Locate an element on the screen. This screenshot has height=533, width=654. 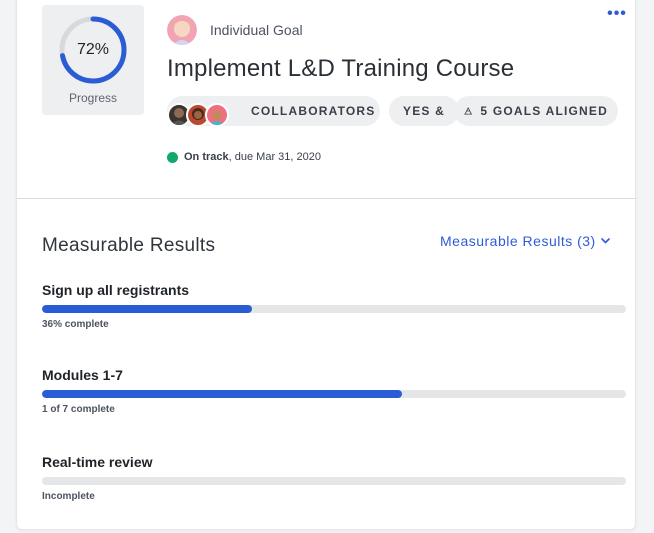
goals-aligned-label: 5 GOALS ALIGNED is located at coordinates (544, 111).